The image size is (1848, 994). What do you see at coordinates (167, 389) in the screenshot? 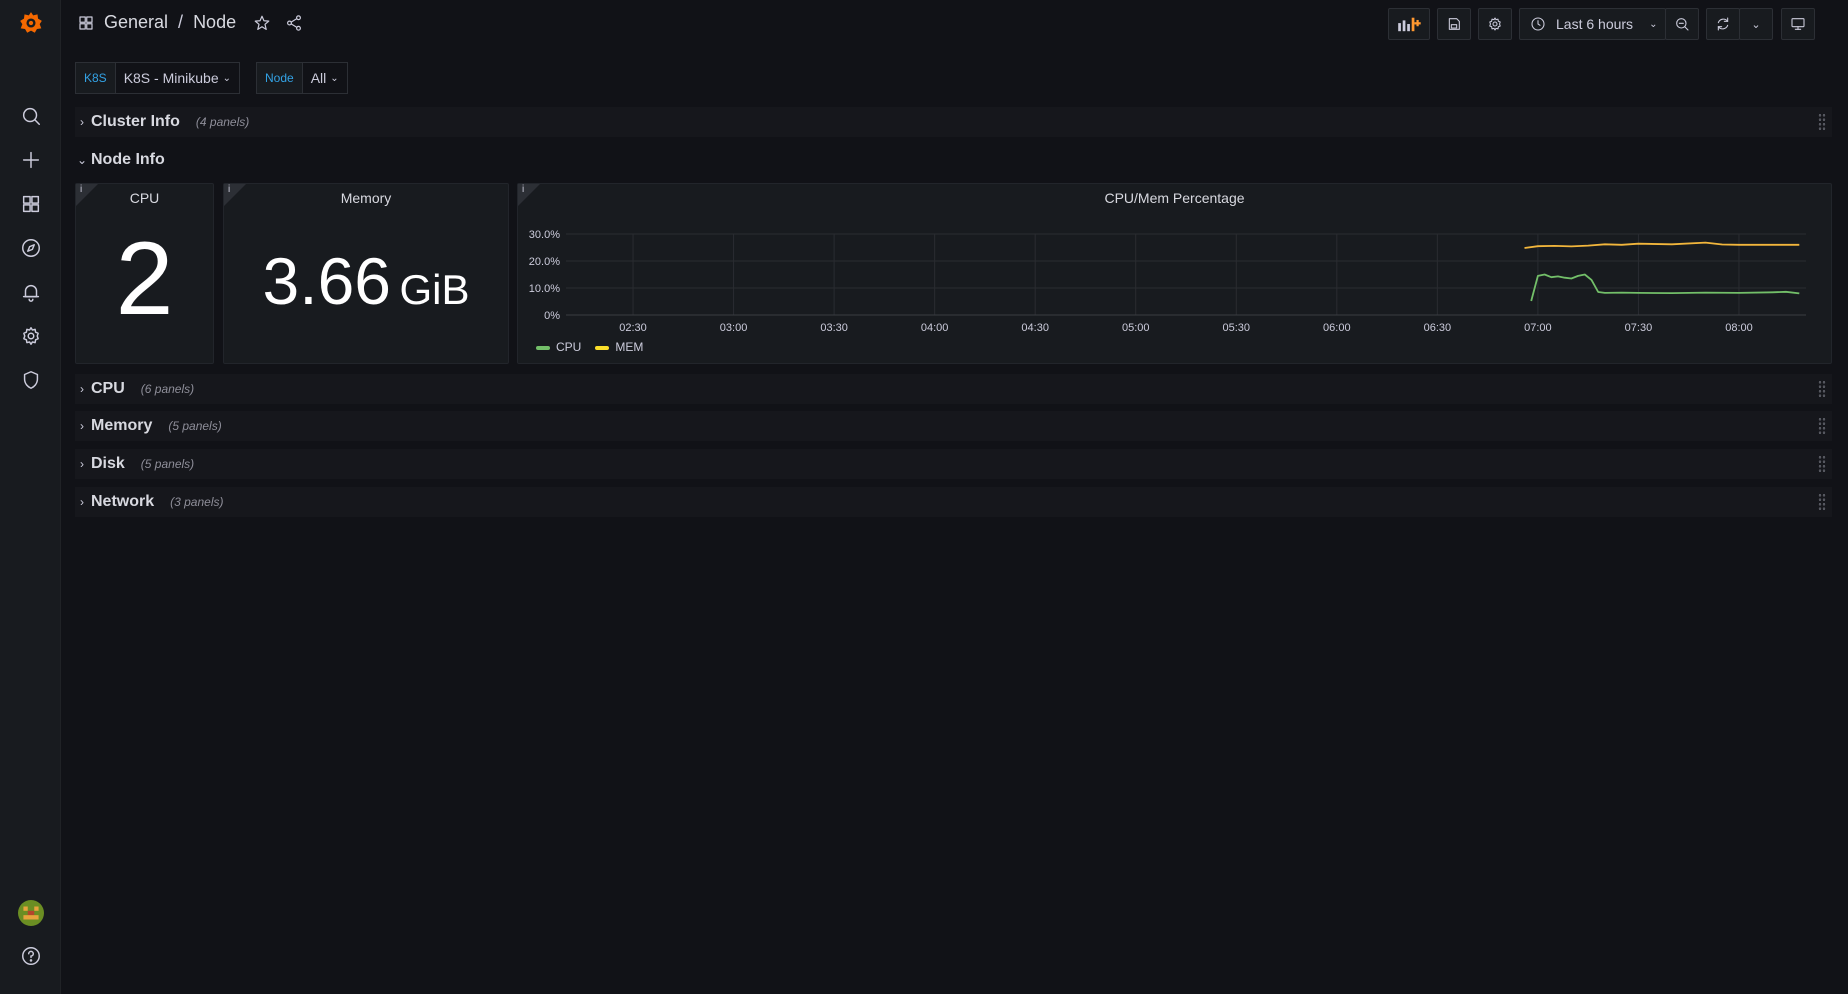
I see `row-panel-count: (6 panels)` at bounding box center [167, 389].